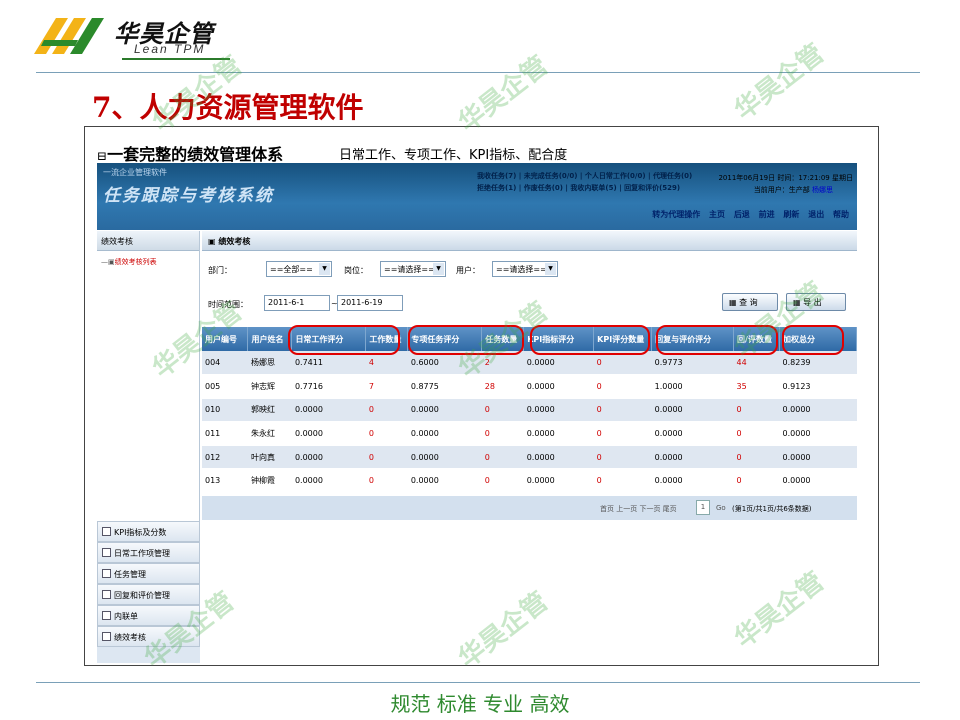 The width and height of the screenshot is (960, 720). Describe the element at coordinates (225, 339) in the screenshot. I see `col-user-id: 用户编号` at that location.